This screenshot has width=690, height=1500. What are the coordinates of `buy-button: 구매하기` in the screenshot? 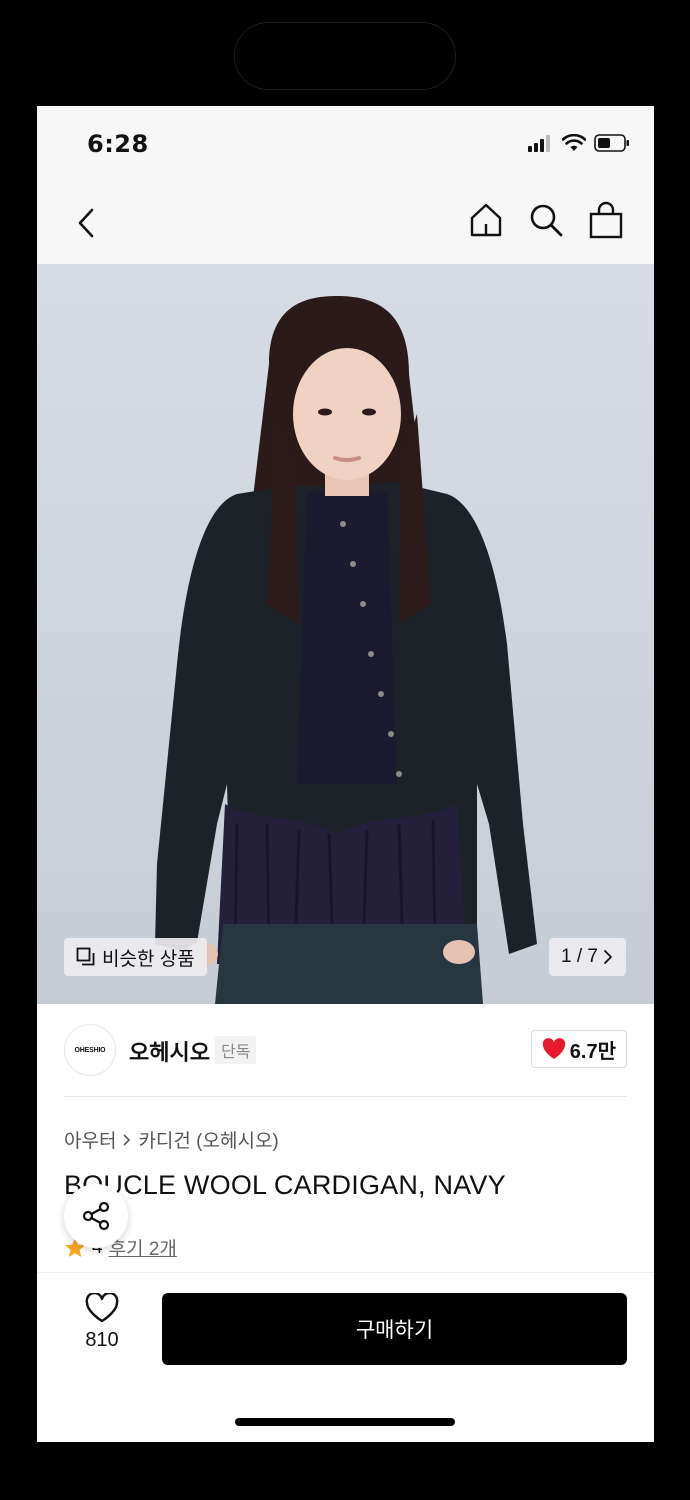 It's located at (394, 1329).